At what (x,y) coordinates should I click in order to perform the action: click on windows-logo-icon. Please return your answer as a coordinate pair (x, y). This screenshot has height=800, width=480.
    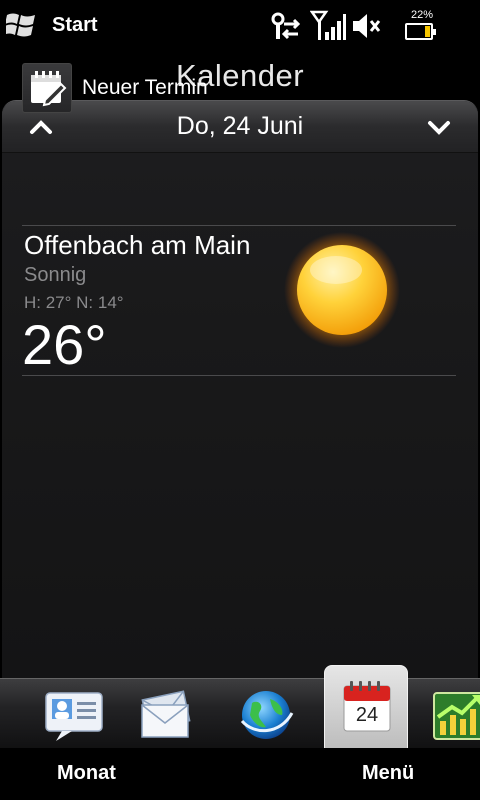
    Looking at the image, I should click on (21, 25).